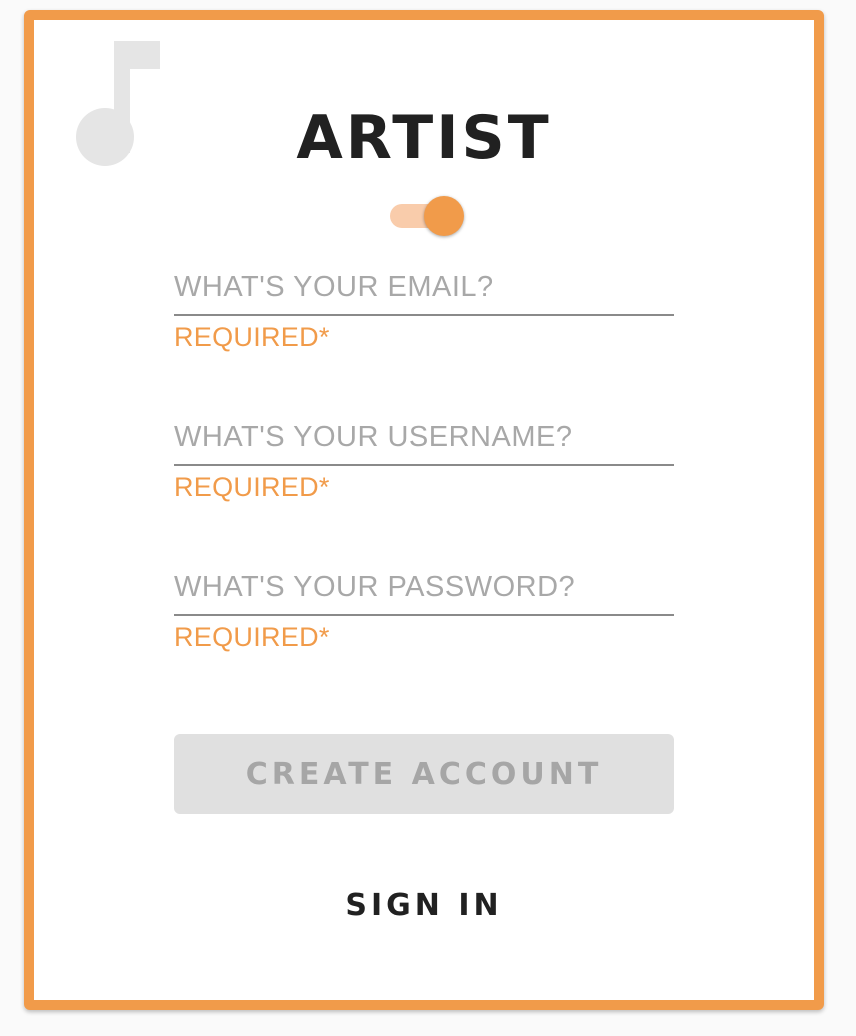 The height and width of the screenshot is (1036, 856). I want to click on password-field-group: REQUIRED*, so click(424, 608).